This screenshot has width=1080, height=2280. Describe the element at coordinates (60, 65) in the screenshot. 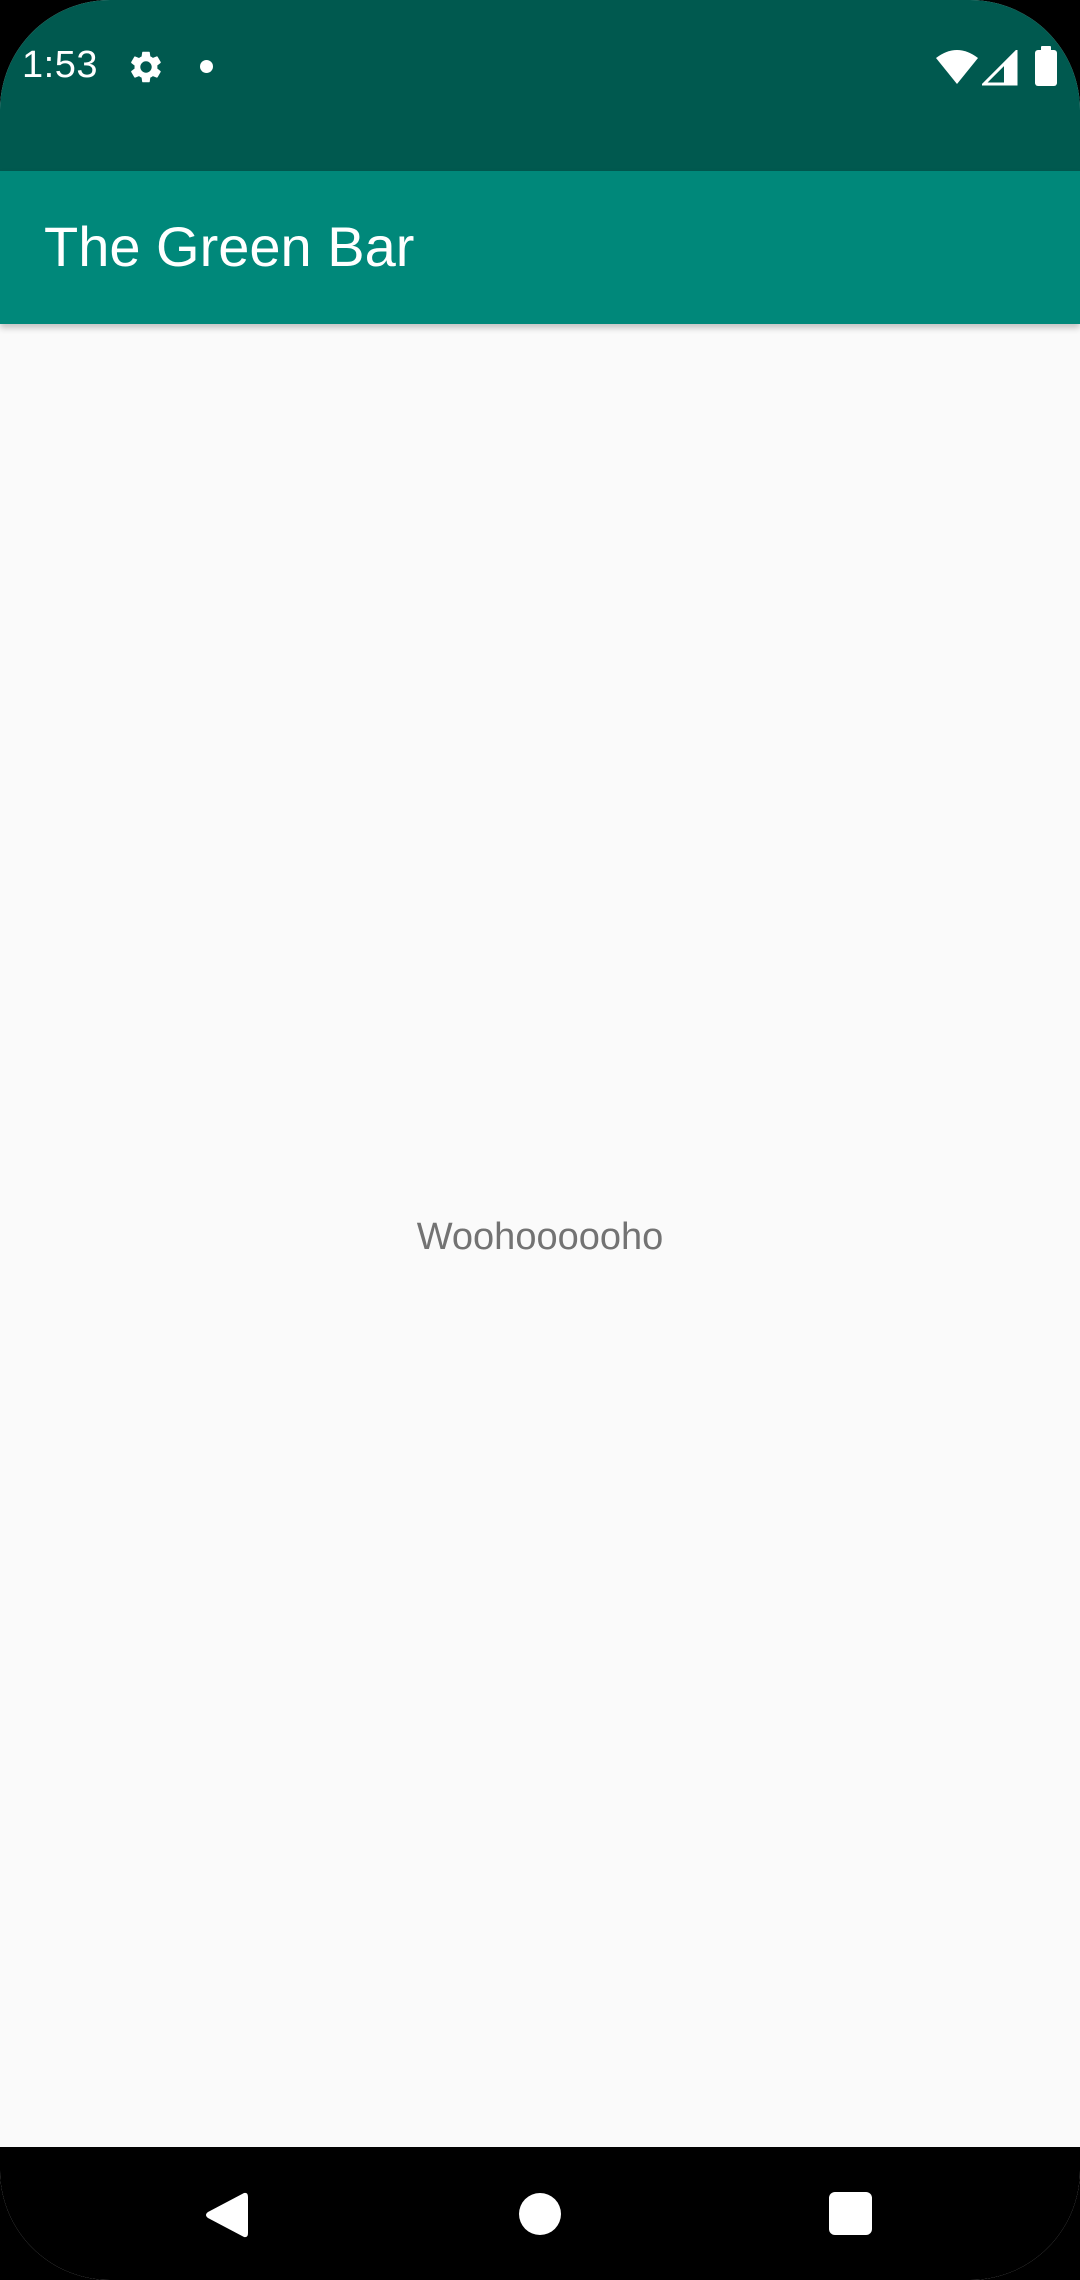

I see `status-time: 1:53` at that location.